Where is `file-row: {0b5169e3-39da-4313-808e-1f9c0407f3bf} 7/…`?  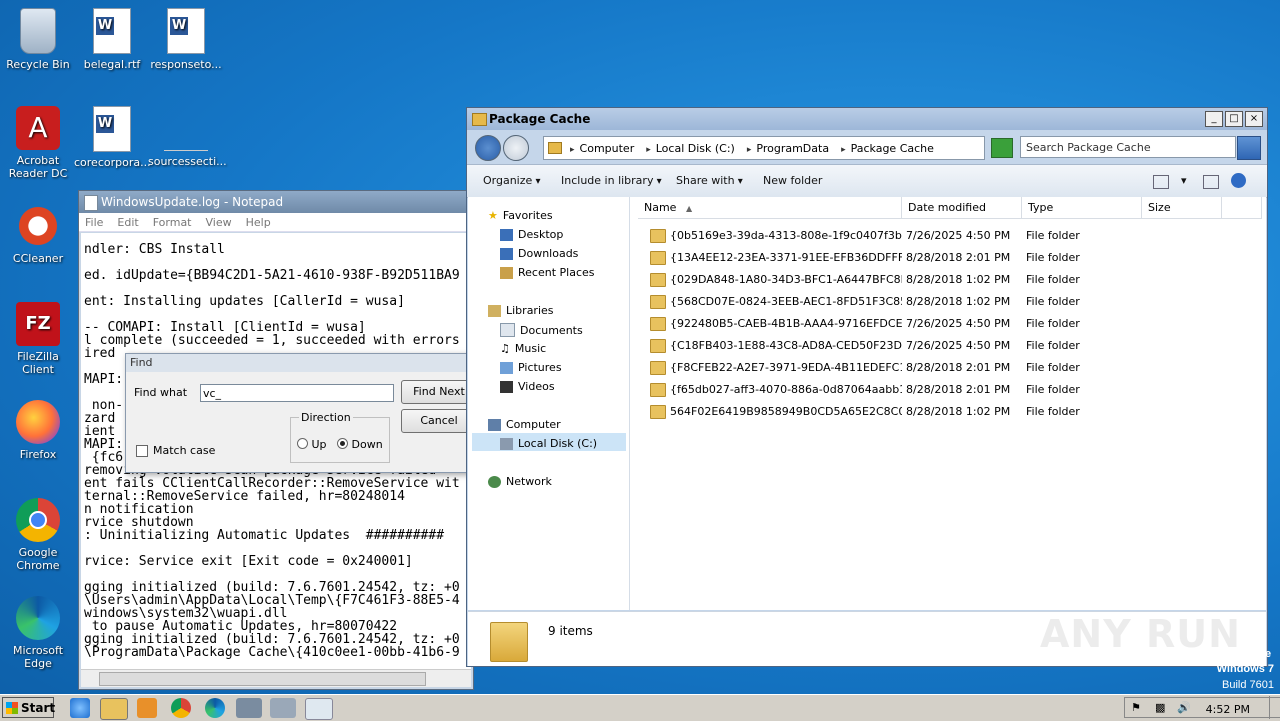
file-row: {0b5169e3-39da-4313-808e-1f9c0407f3bf} 7/… is located at coordinates (948, 236).